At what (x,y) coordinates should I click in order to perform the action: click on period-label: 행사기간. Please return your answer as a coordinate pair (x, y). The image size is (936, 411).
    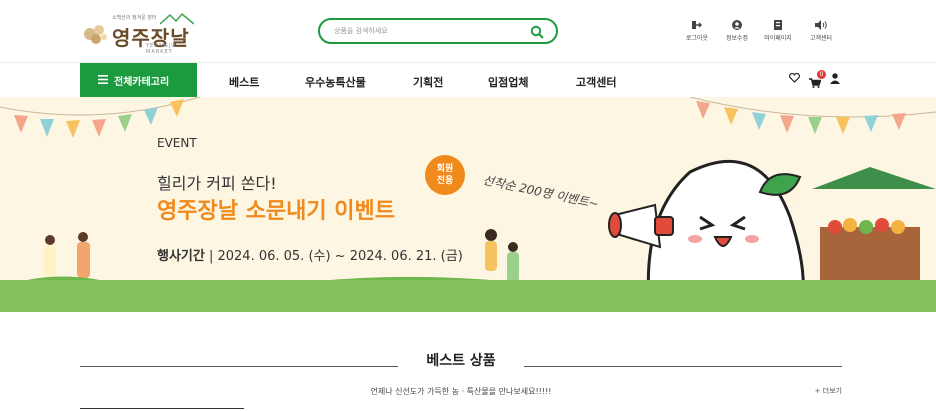
    Looking at the image, I should click on (181, 256).